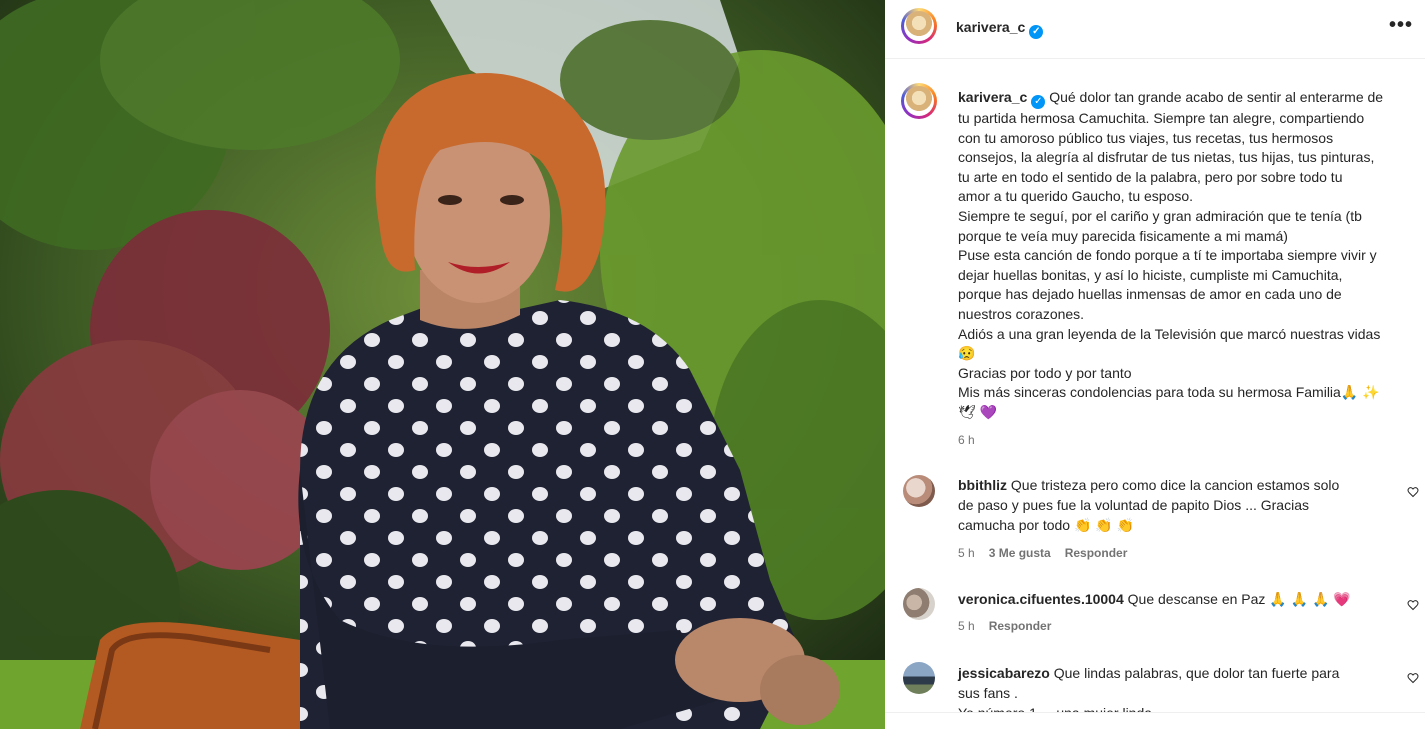  What do you see at coordinates (1155, 29) in the screenshot?
I see `post-header: karivera_c ✓ •••` at bounding box center [1155, 29].